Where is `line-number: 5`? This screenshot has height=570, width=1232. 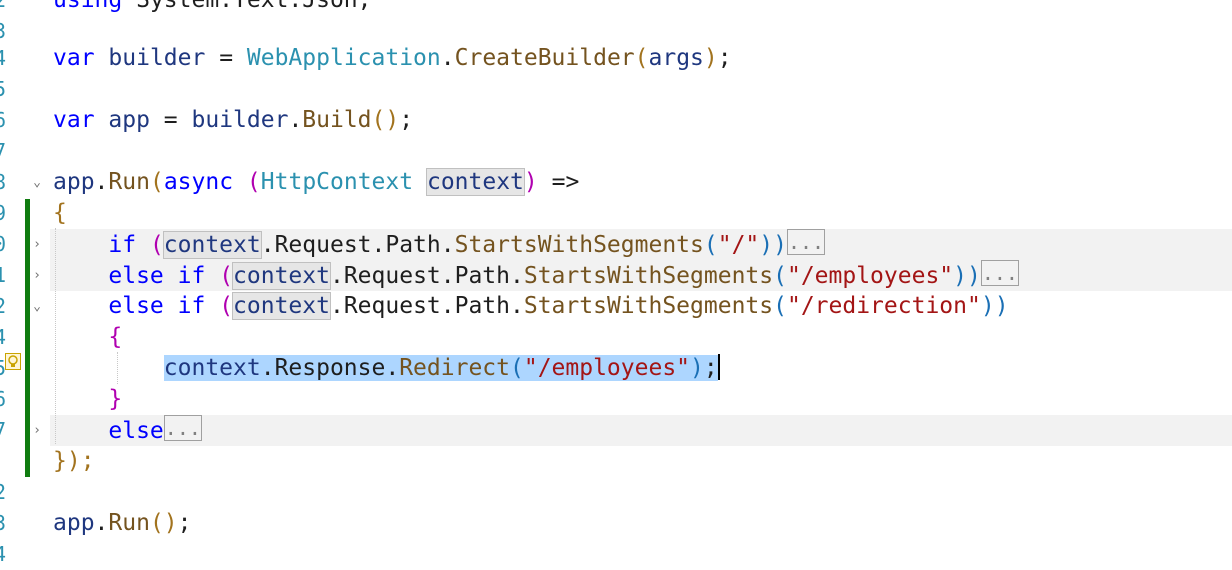 line-number: 5 is located at coordinates (3, 89).